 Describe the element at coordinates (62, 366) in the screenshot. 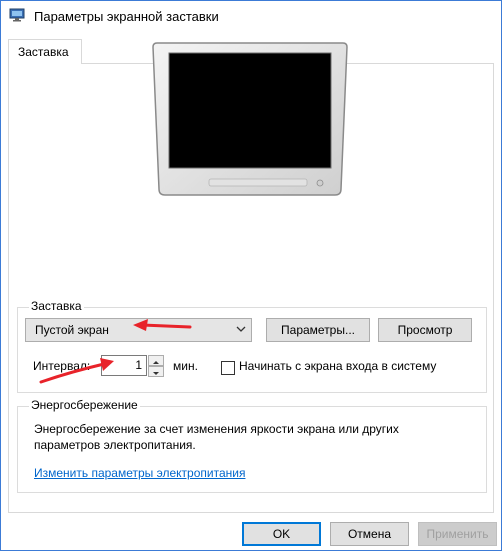

I see `interval-label: Интервал:` at that location.